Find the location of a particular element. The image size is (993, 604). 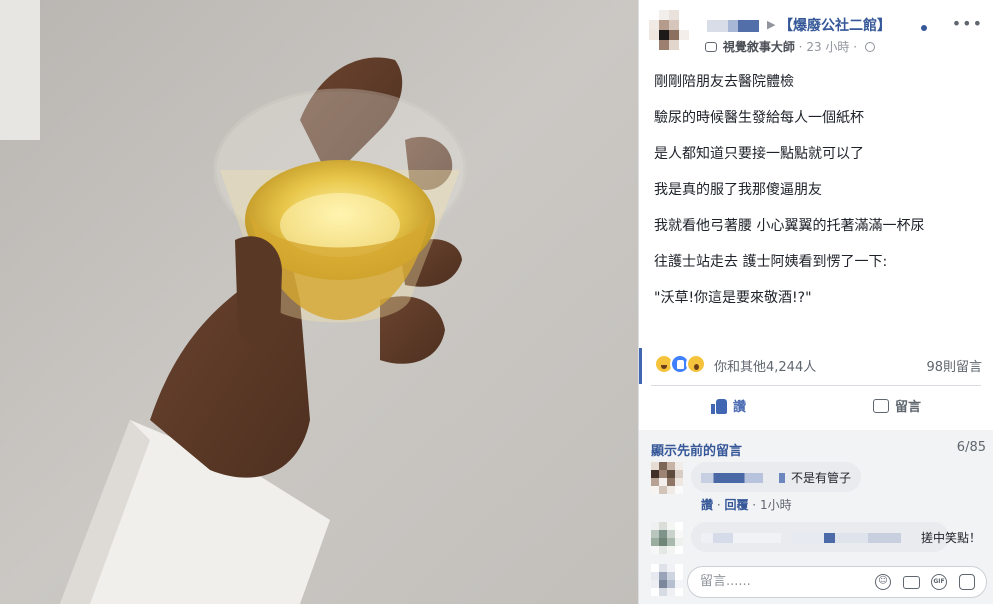

comment-bubble: 搓中笑點！ is located at coordinates (836, 537).